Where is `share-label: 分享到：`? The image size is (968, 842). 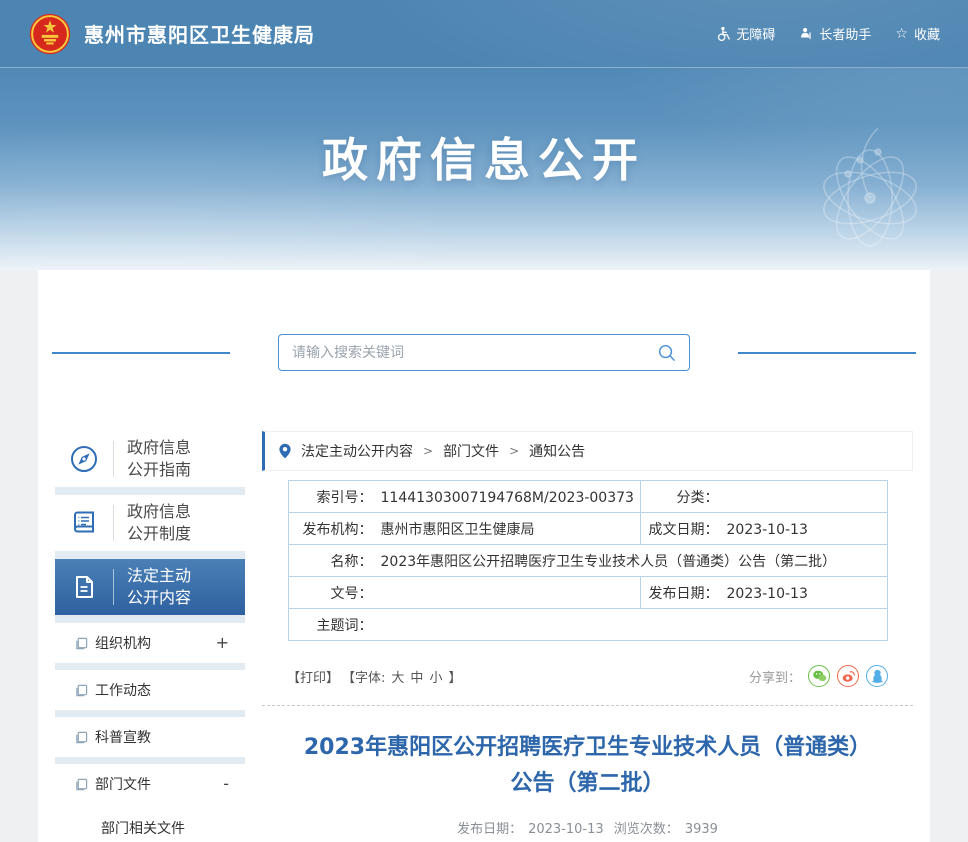
share-label: 分享到： is located at coordinates (774, 678).